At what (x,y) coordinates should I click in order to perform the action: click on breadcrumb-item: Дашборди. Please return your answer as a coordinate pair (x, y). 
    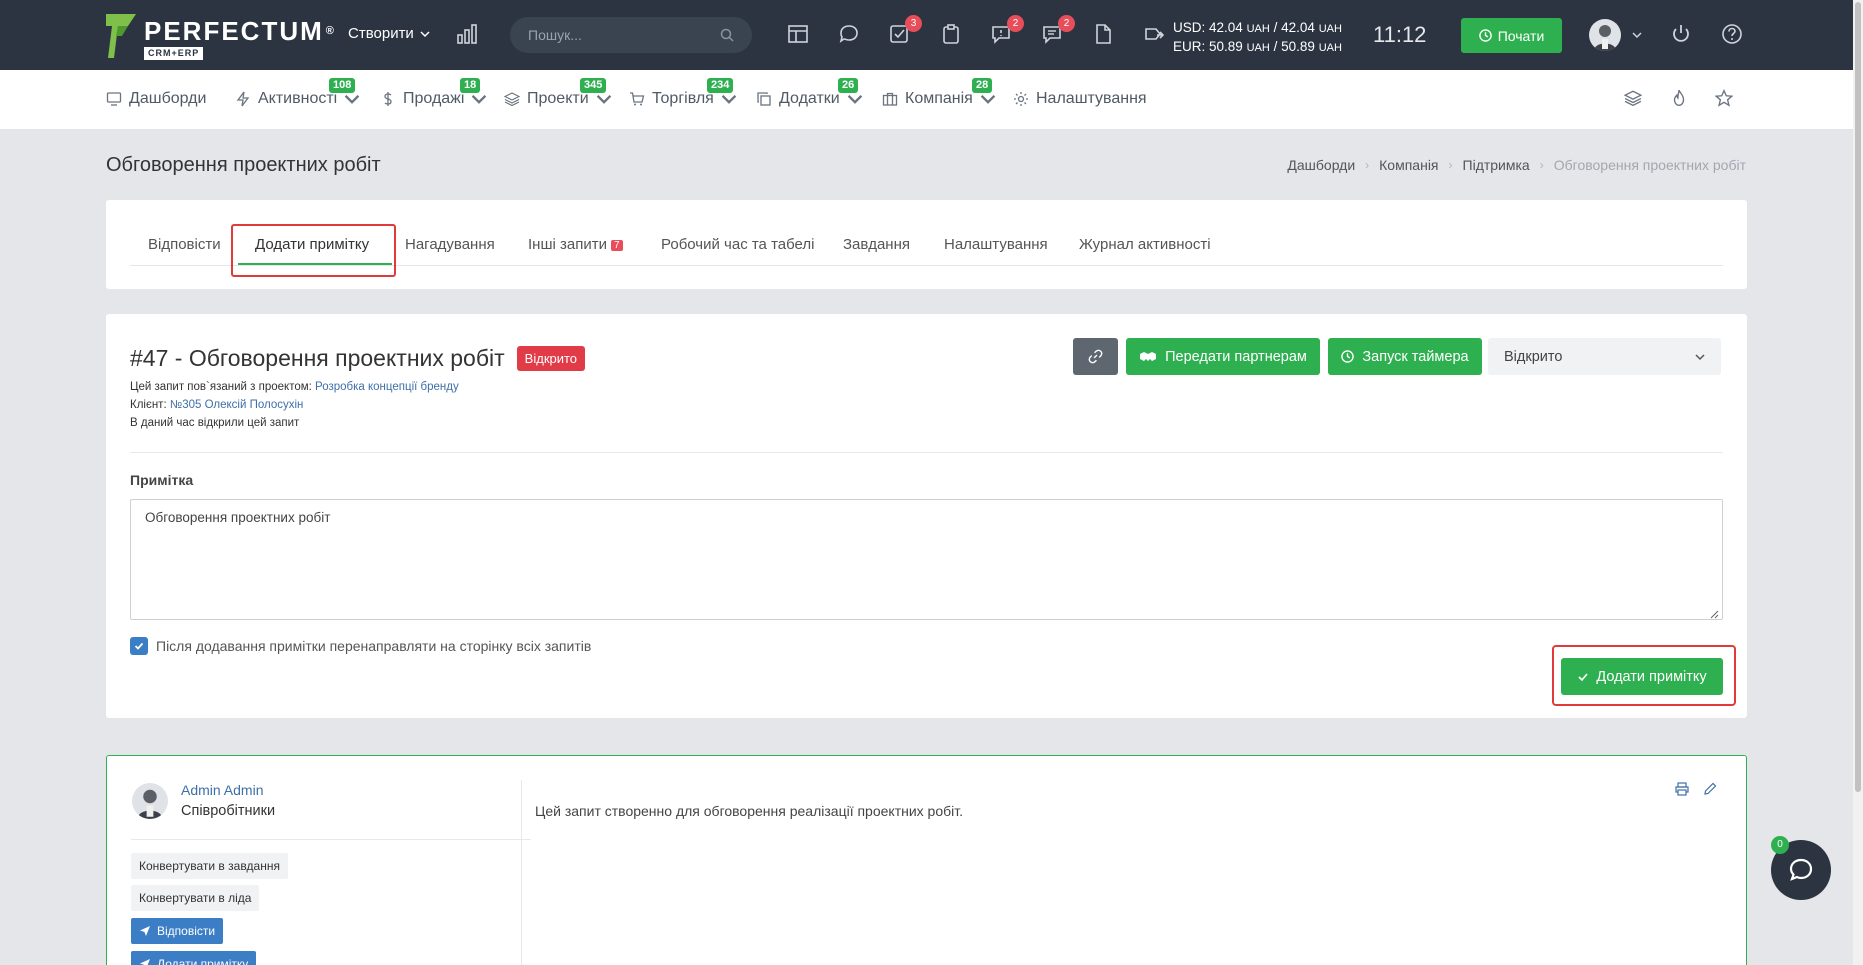
    Looking at the image, I should click on (1321, 165).